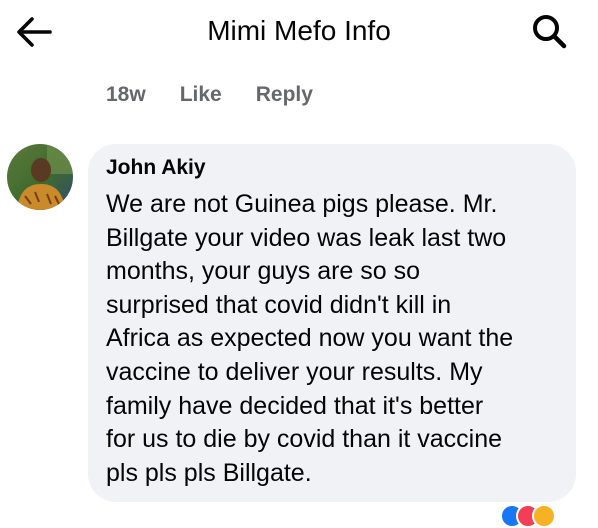  Describe the element at coordinates (263, 271) in the screenshot. I see `comment-line: months, your guys are so so` at that location.